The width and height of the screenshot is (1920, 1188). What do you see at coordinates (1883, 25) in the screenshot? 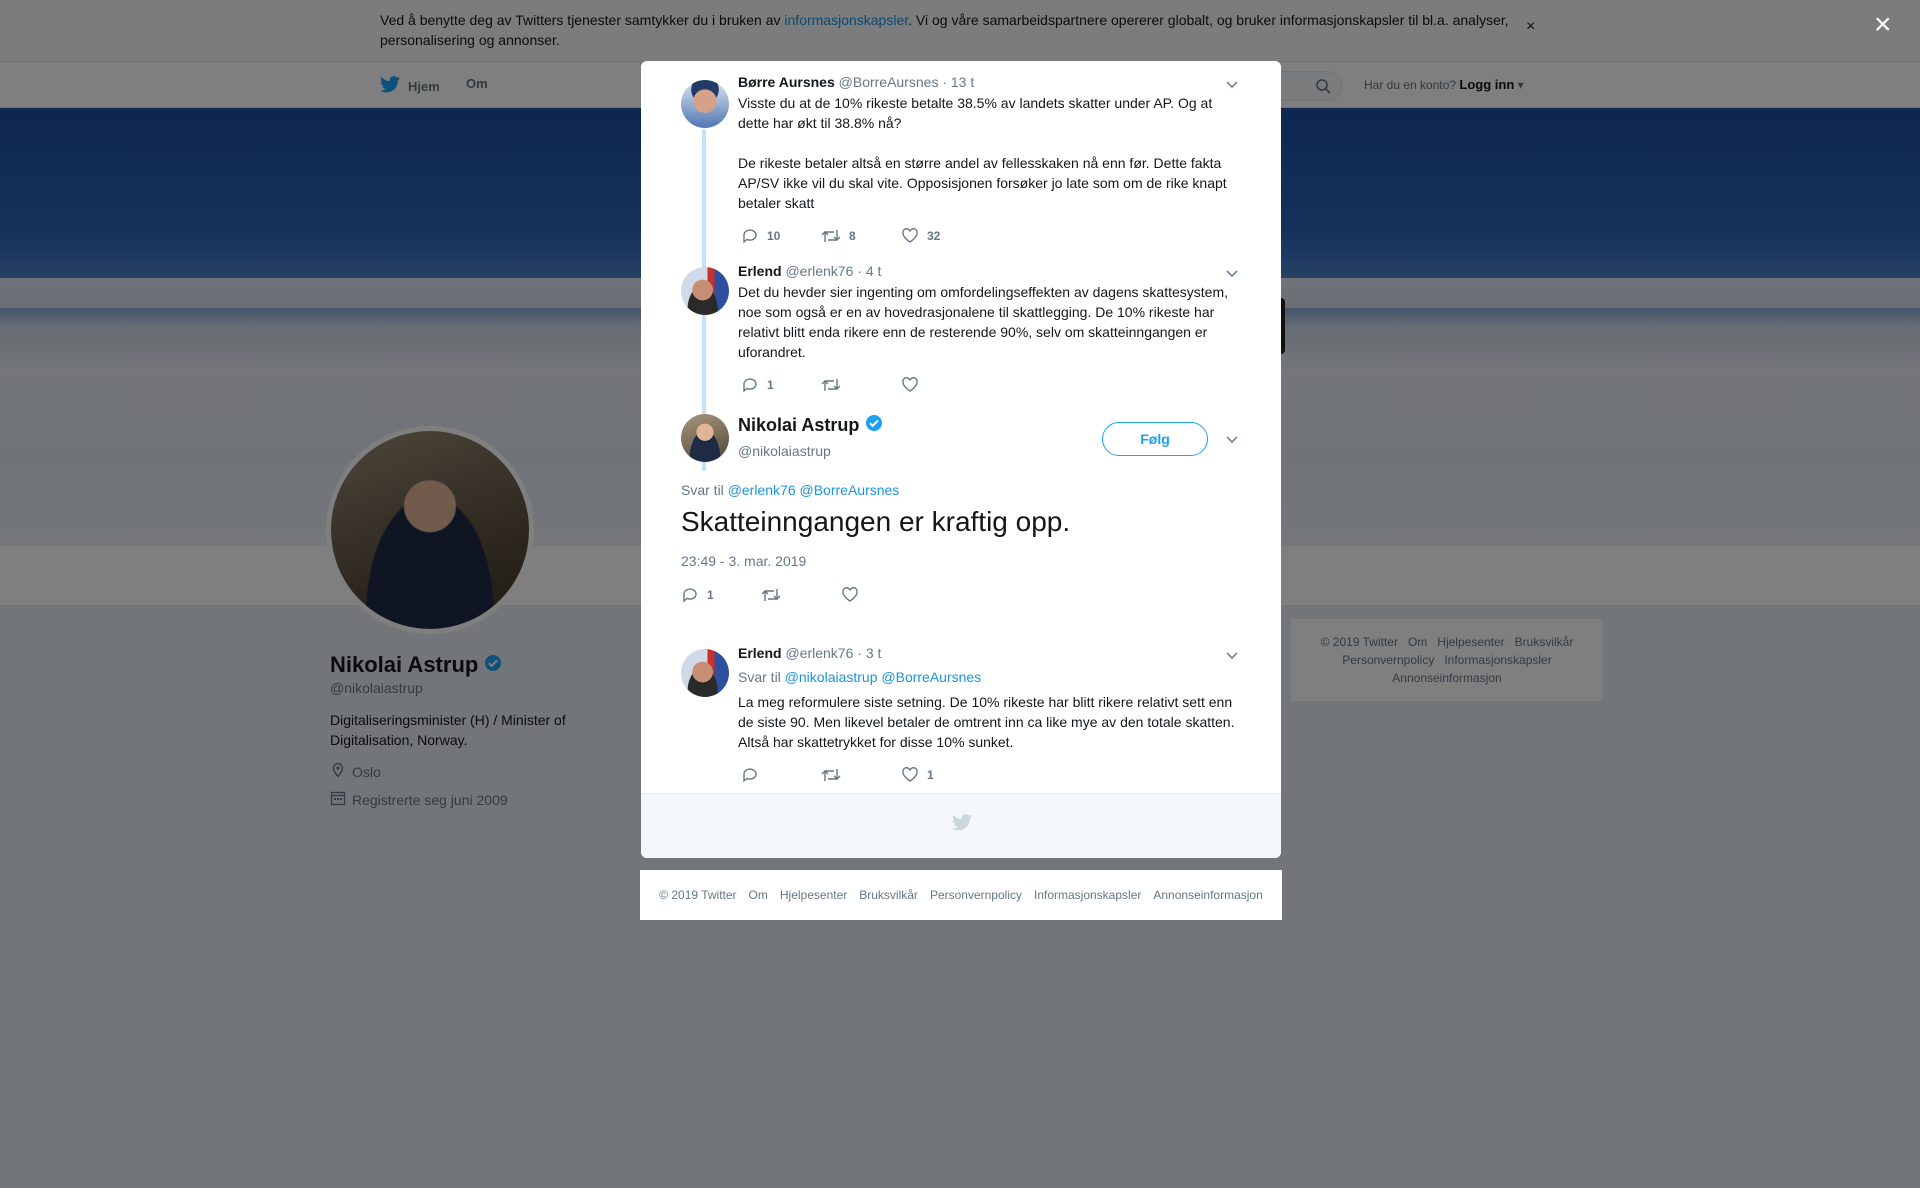
I see `close-icon: ×` at bounding box center [1883, 25].